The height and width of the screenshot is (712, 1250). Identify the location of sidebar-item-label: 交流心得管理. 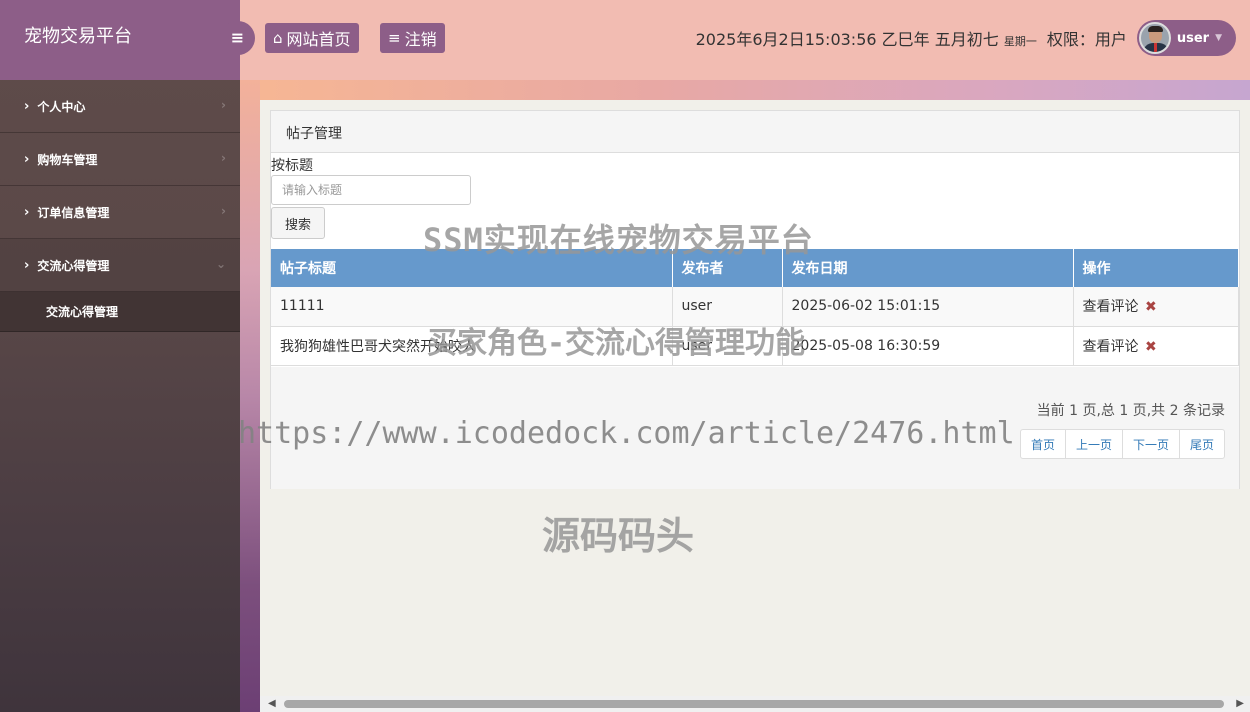
(73, 265).